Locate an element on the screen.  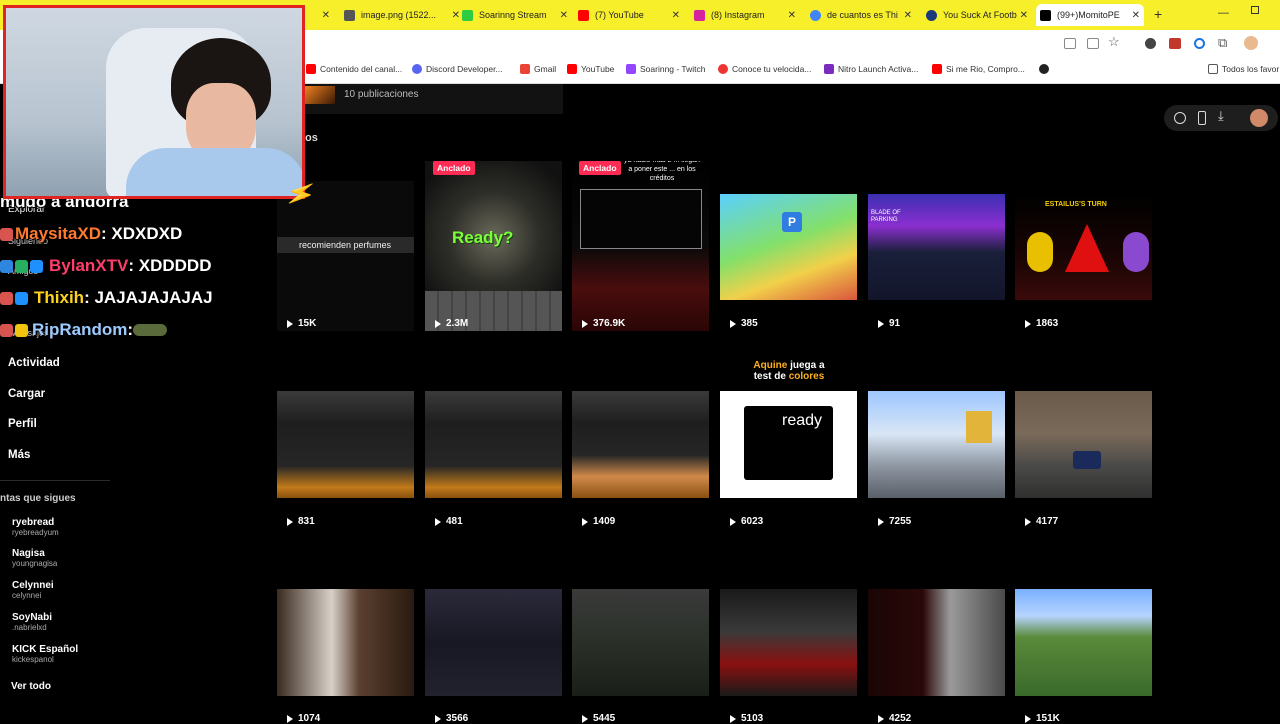
sidebar-item-more: Más is located at coordinates (19, 455).